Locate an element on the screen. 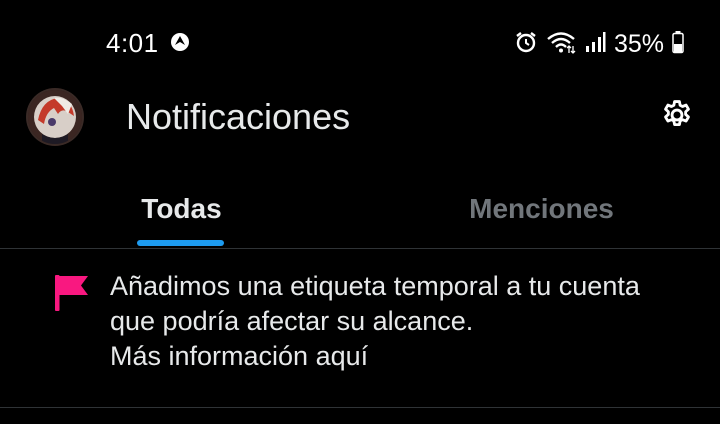  tab-menciones: Menciones is located at coordinates (540, 212).